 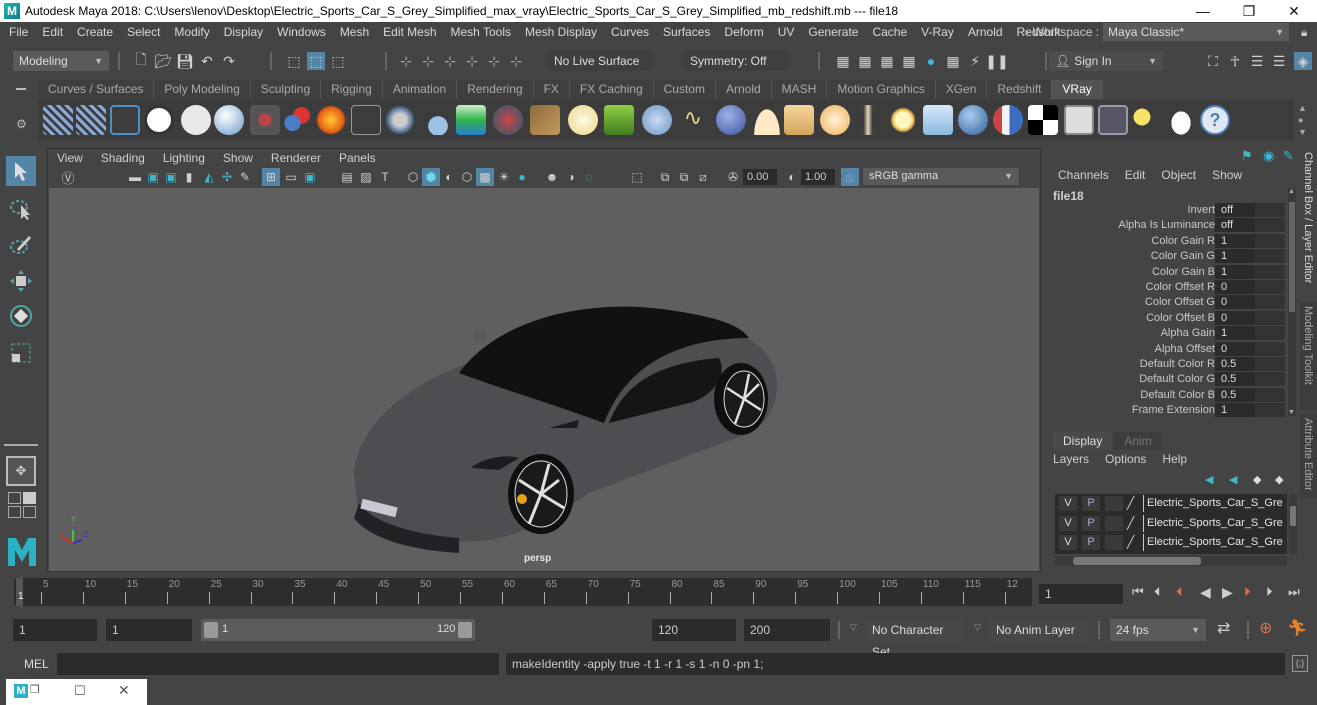 What do you see at coordinates (135, 177) in the screenshot?
I see `select-camera-icon: ▬` at bounding box center [135, 177].